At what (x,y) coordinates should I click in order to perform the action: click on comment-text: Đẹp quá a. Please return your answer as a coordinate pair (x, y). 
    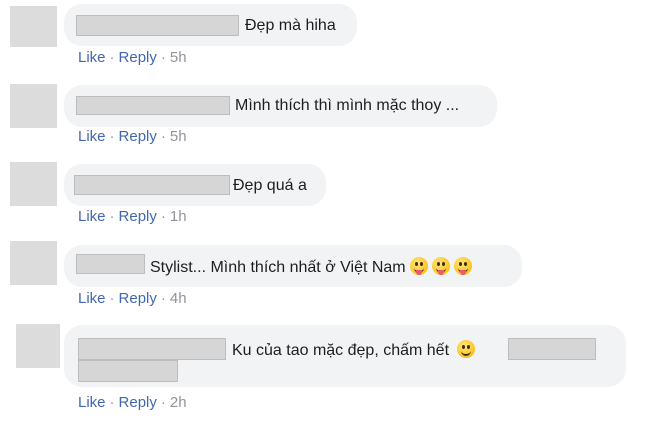
    Looking at the image, I should click on (270, 185).